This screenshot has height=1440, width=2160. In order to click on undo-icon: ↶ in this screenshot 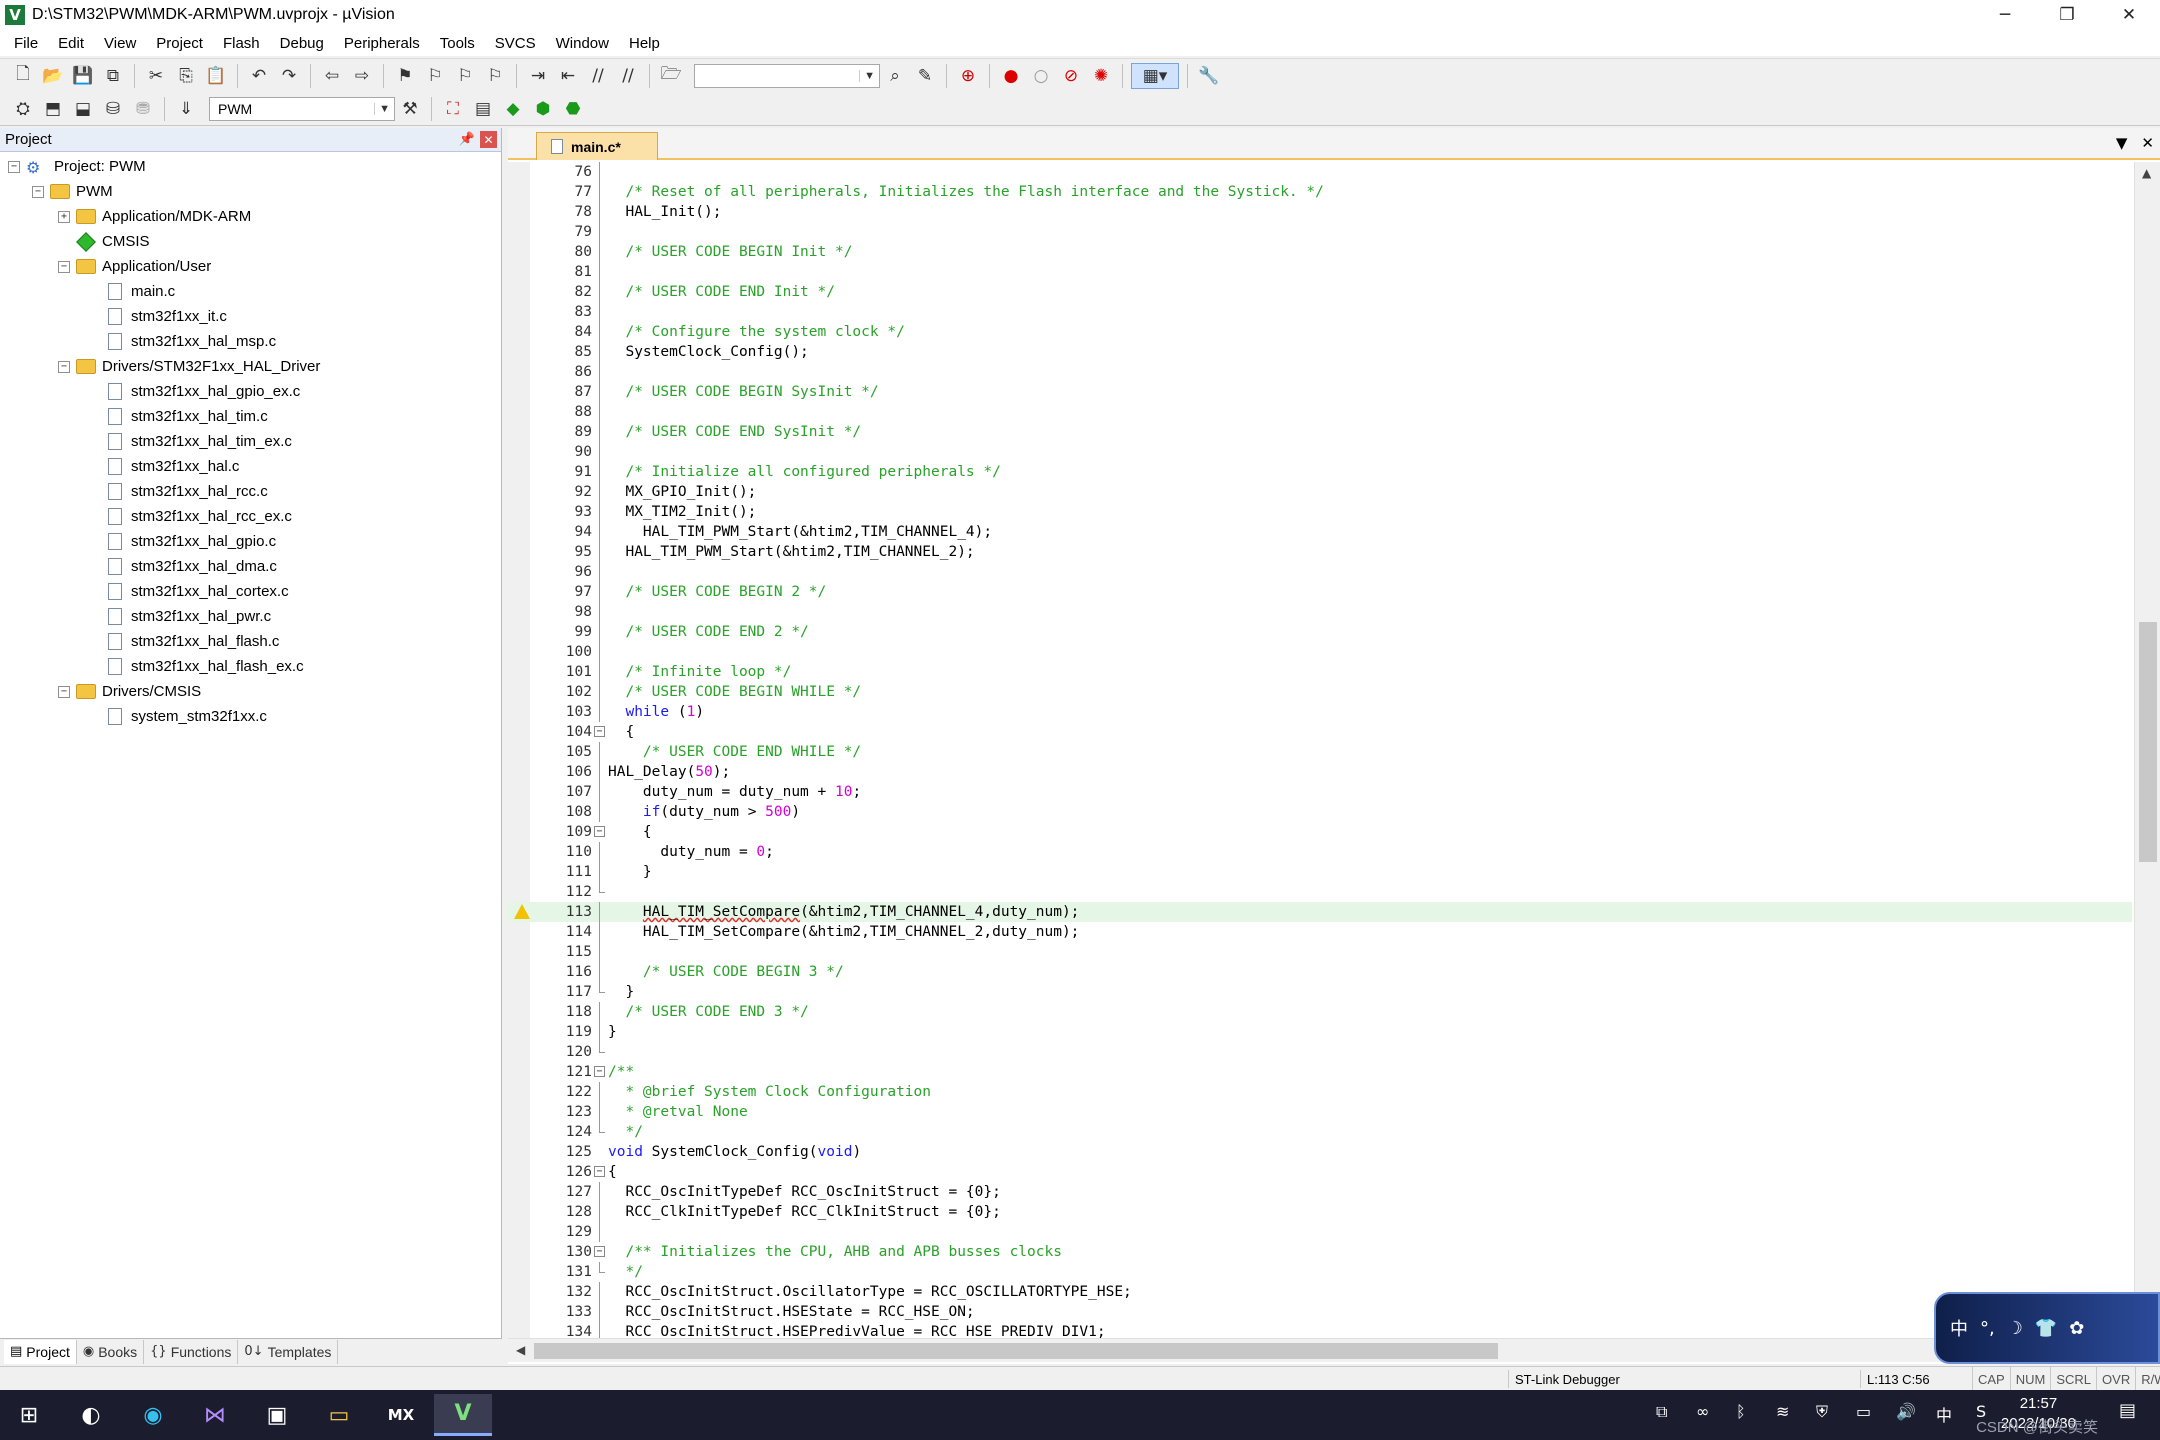, I will do `click(259, 76)`.